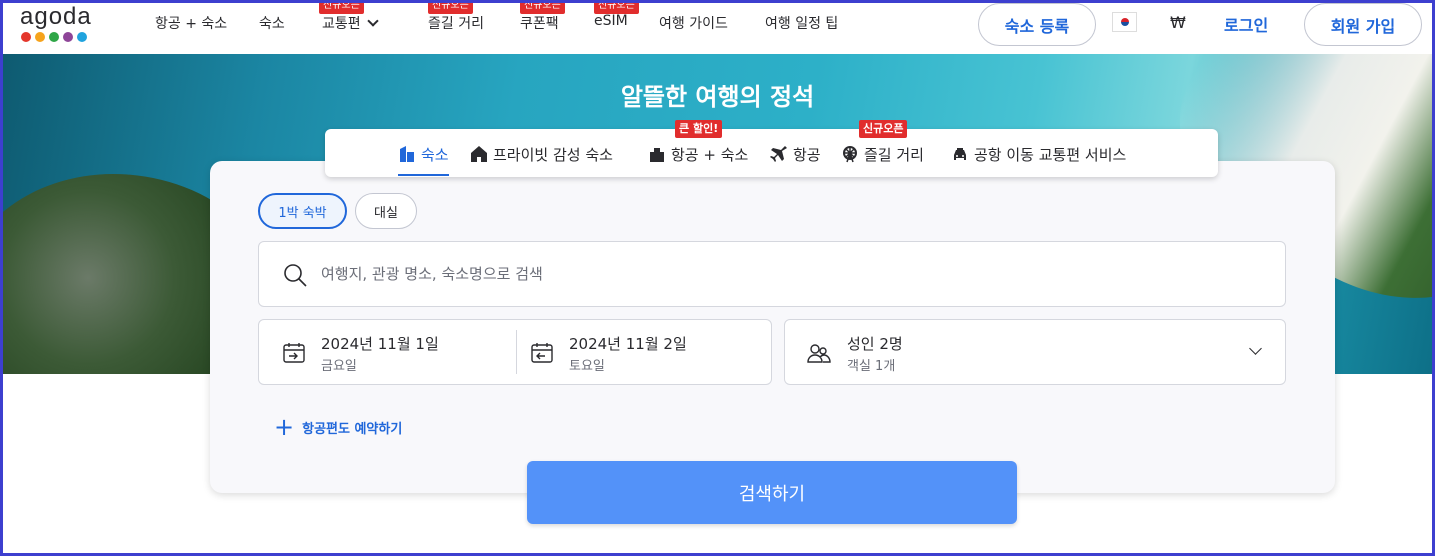 The height and width of the screenshot is (556, 1435). I want to click on nav-item-activities: 즐길 거리, so click(456, 23).